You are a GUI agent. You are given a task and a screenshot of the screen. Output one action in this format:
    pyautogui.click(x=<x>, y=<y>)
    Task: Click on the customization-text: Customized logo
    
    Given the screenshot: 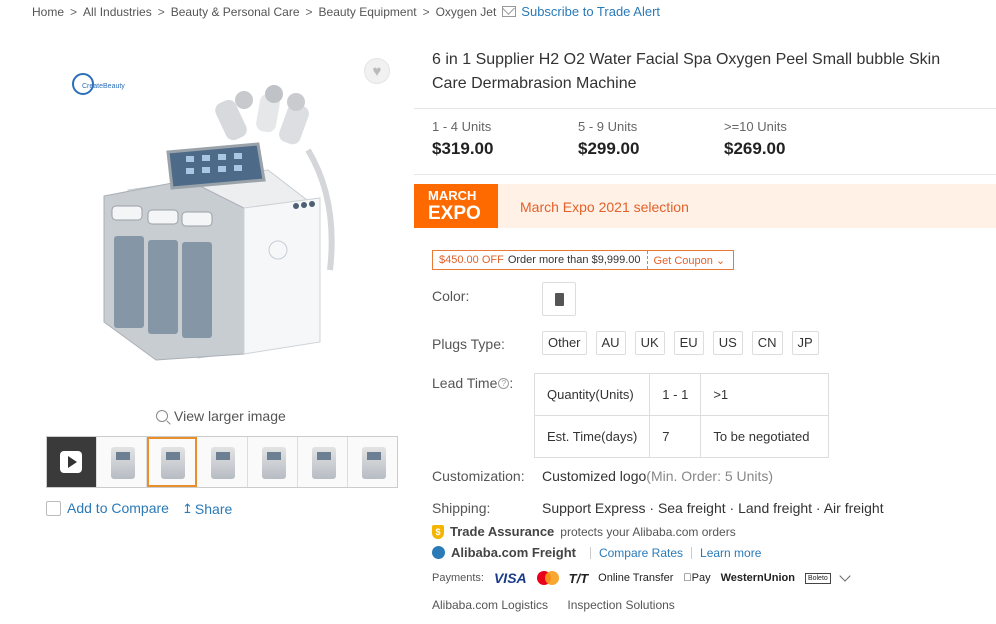 What is the action you would take?
    pyautogui.click(x=594, y=476)
    